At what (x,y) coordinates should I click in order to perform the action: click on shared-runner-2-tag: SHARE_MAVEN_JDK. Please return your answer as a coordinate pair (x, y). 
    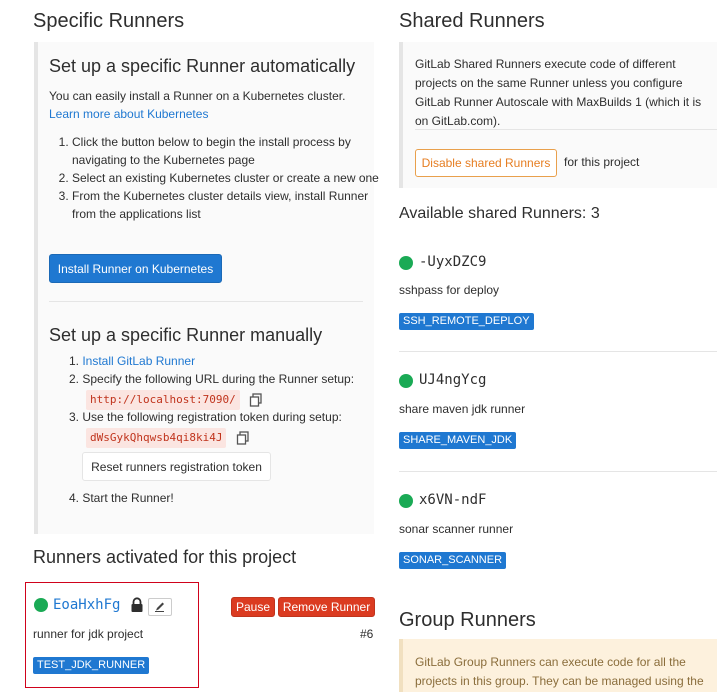
    Looking at the image, I should click on (458, 440).